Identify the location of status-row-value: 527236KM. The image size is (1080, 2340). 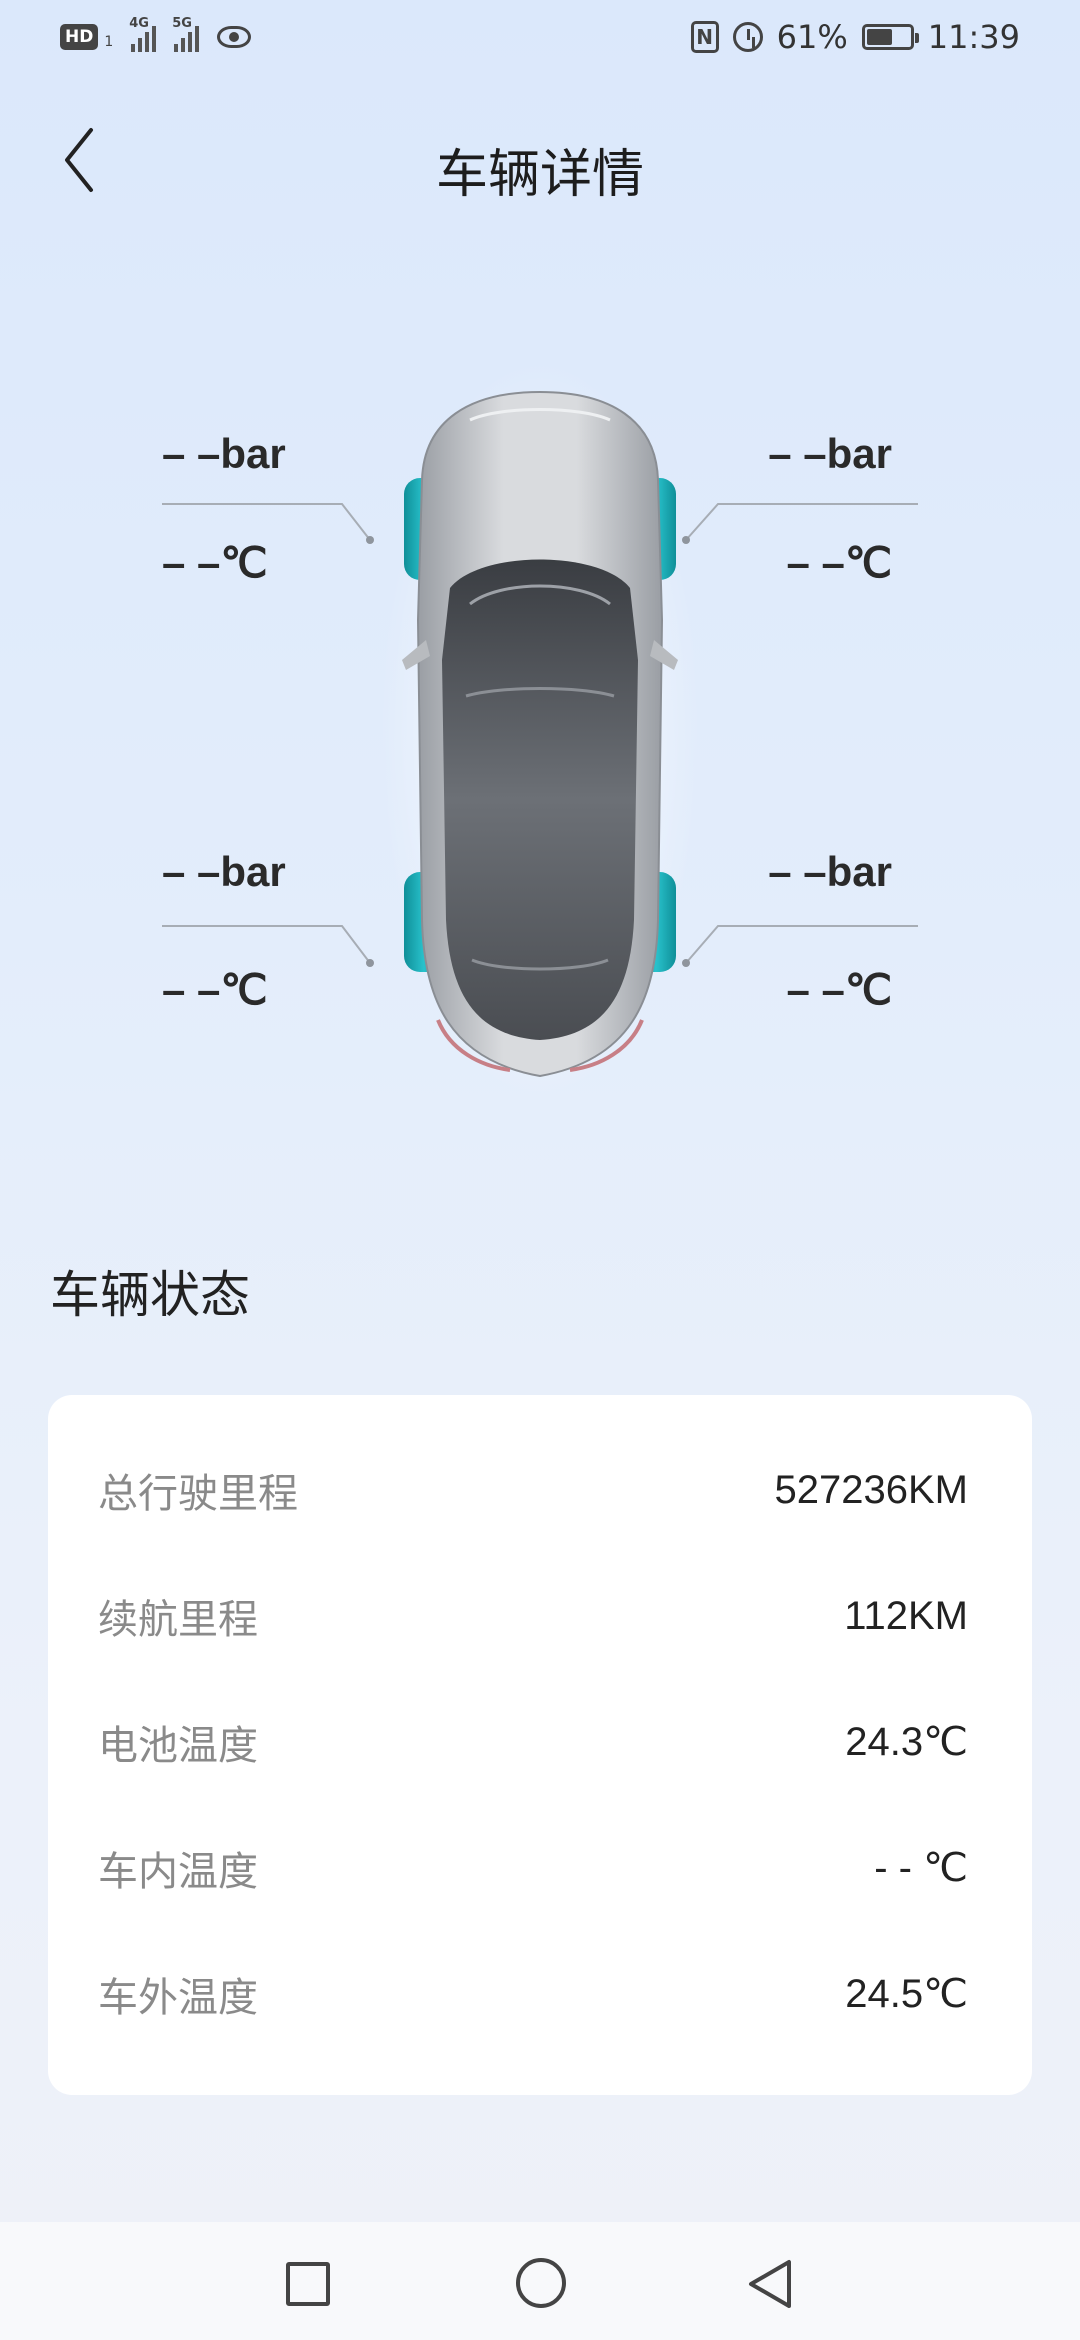
(871, 1489).